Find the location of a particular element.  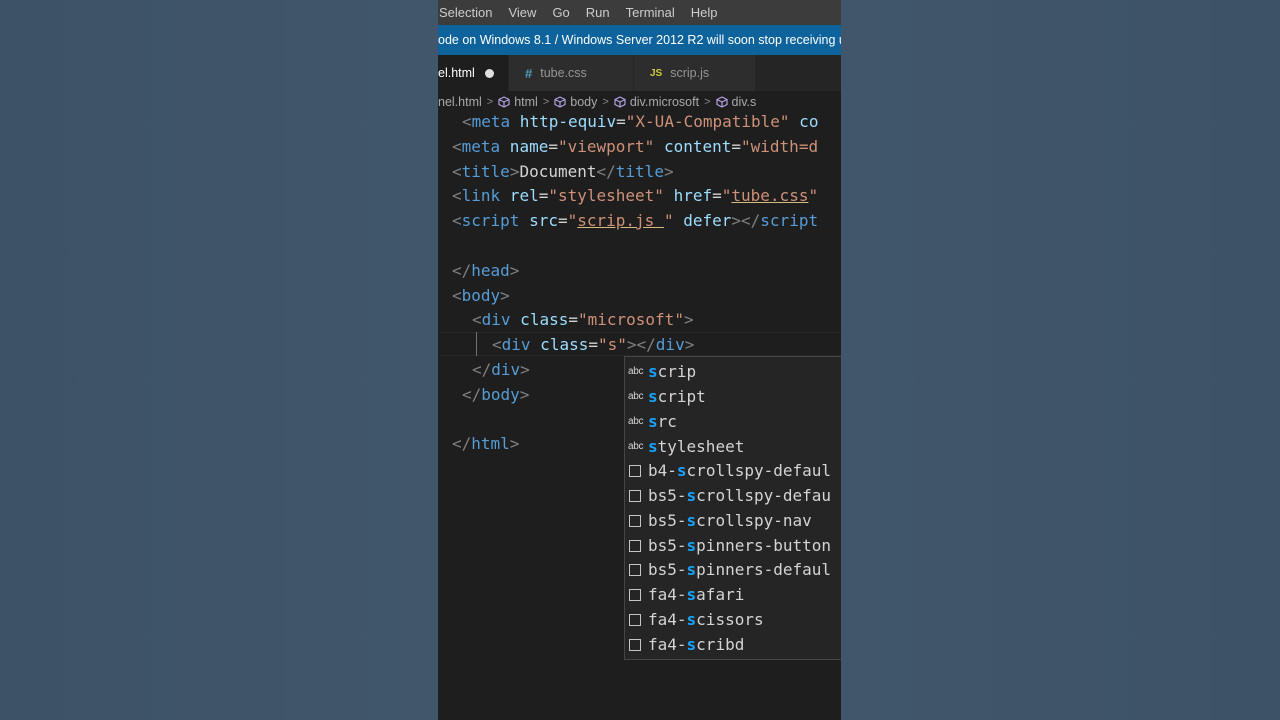

editor-tab-bar: el.html # tube.css JS scrip.js is located at coordinates (639, 73).